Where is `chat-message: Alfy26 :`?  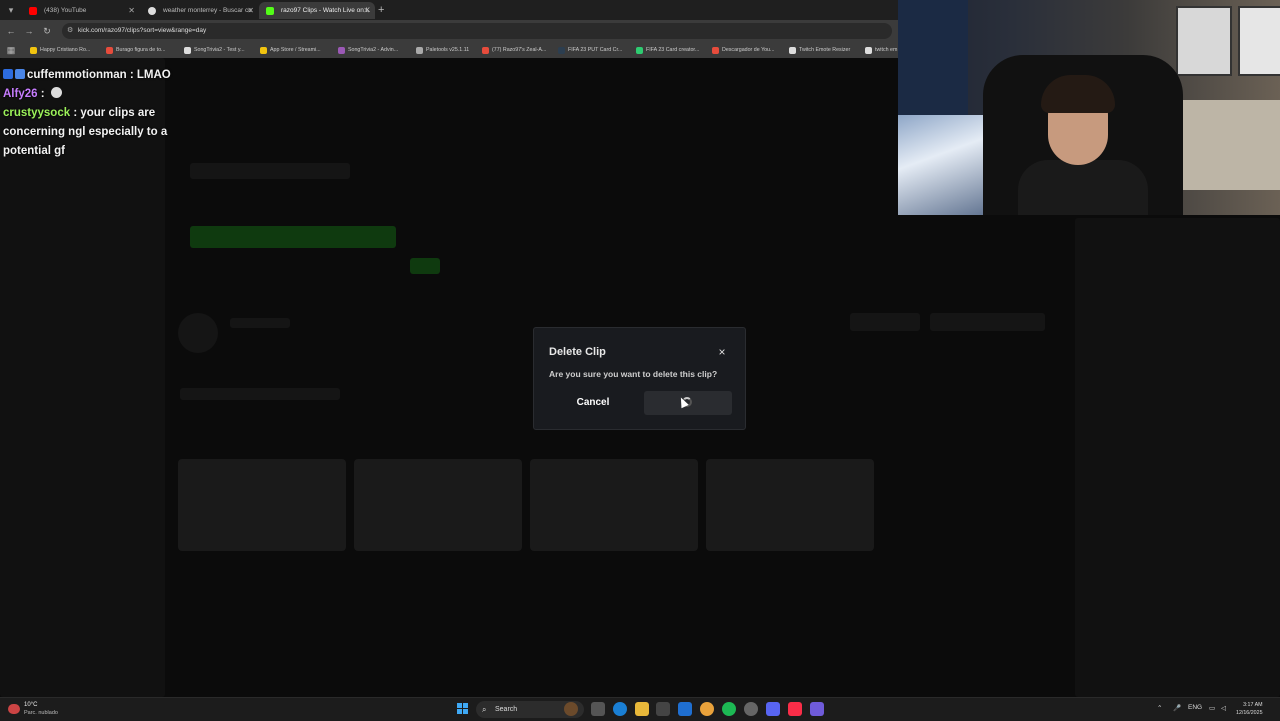 chat-message: Alfy26 : is located at coordinates (98, 94).